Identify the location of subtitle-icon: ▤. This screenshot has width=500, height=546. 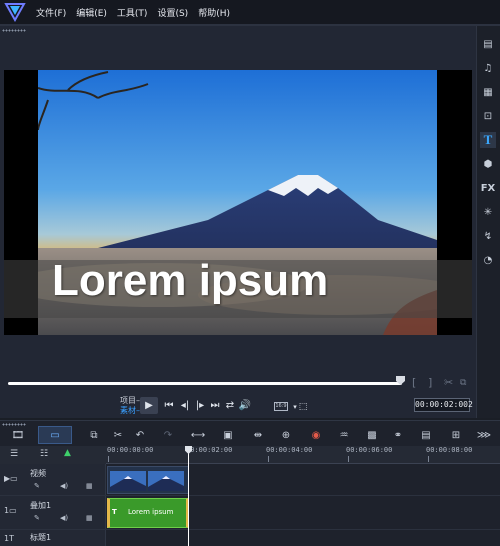
(426, 435).